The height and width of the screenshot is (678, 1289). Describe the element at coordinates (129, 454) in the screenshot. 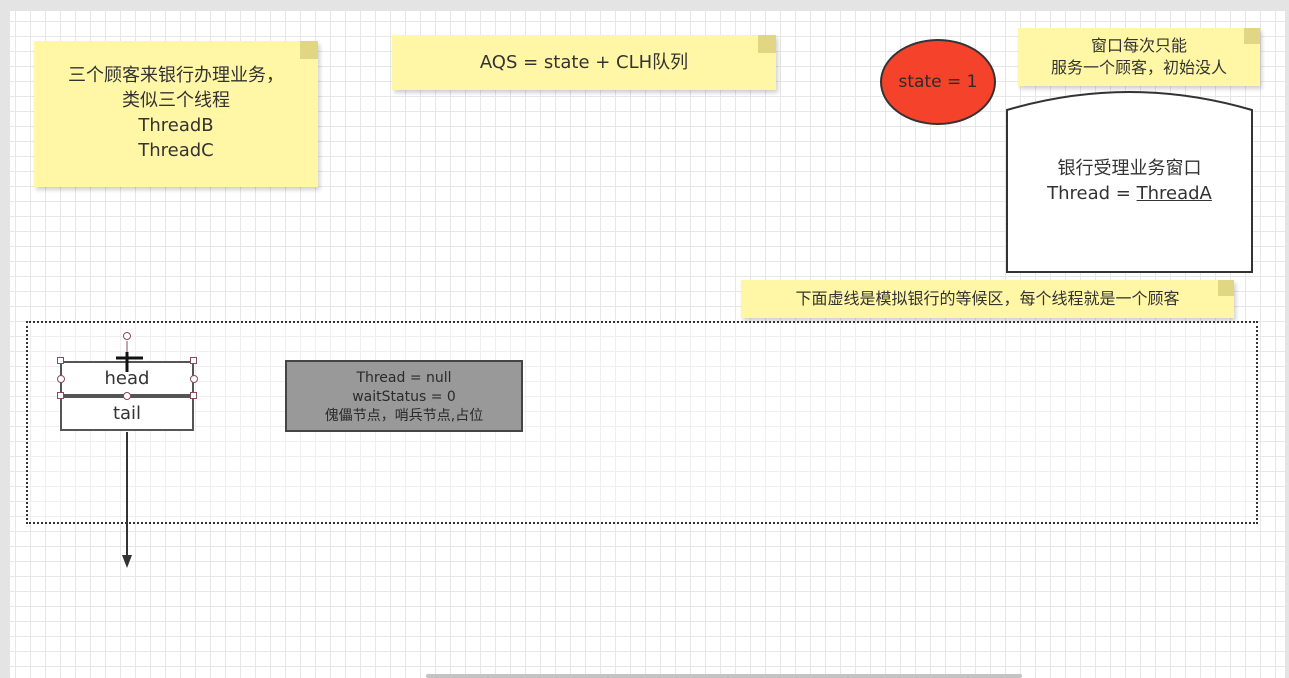

I see `connector-overlay` at that location.